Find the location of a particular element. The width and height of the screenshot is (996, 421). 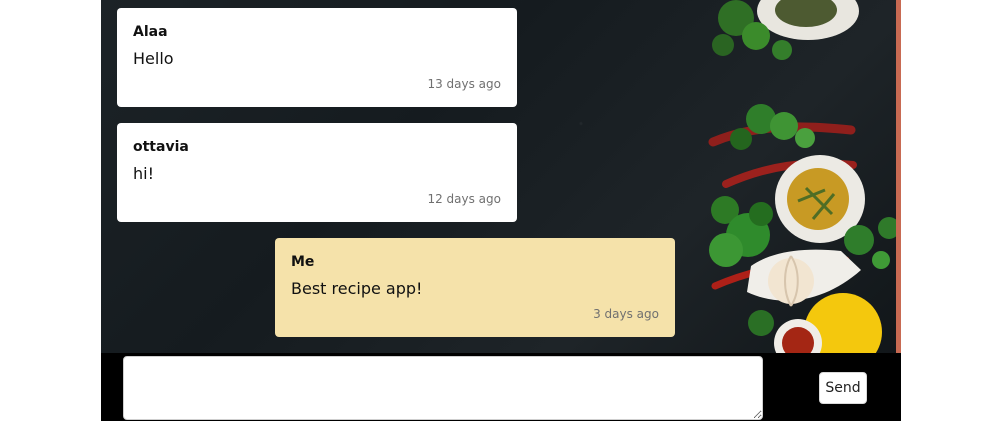

message-text: hi! is located at coordinates (143, 173).